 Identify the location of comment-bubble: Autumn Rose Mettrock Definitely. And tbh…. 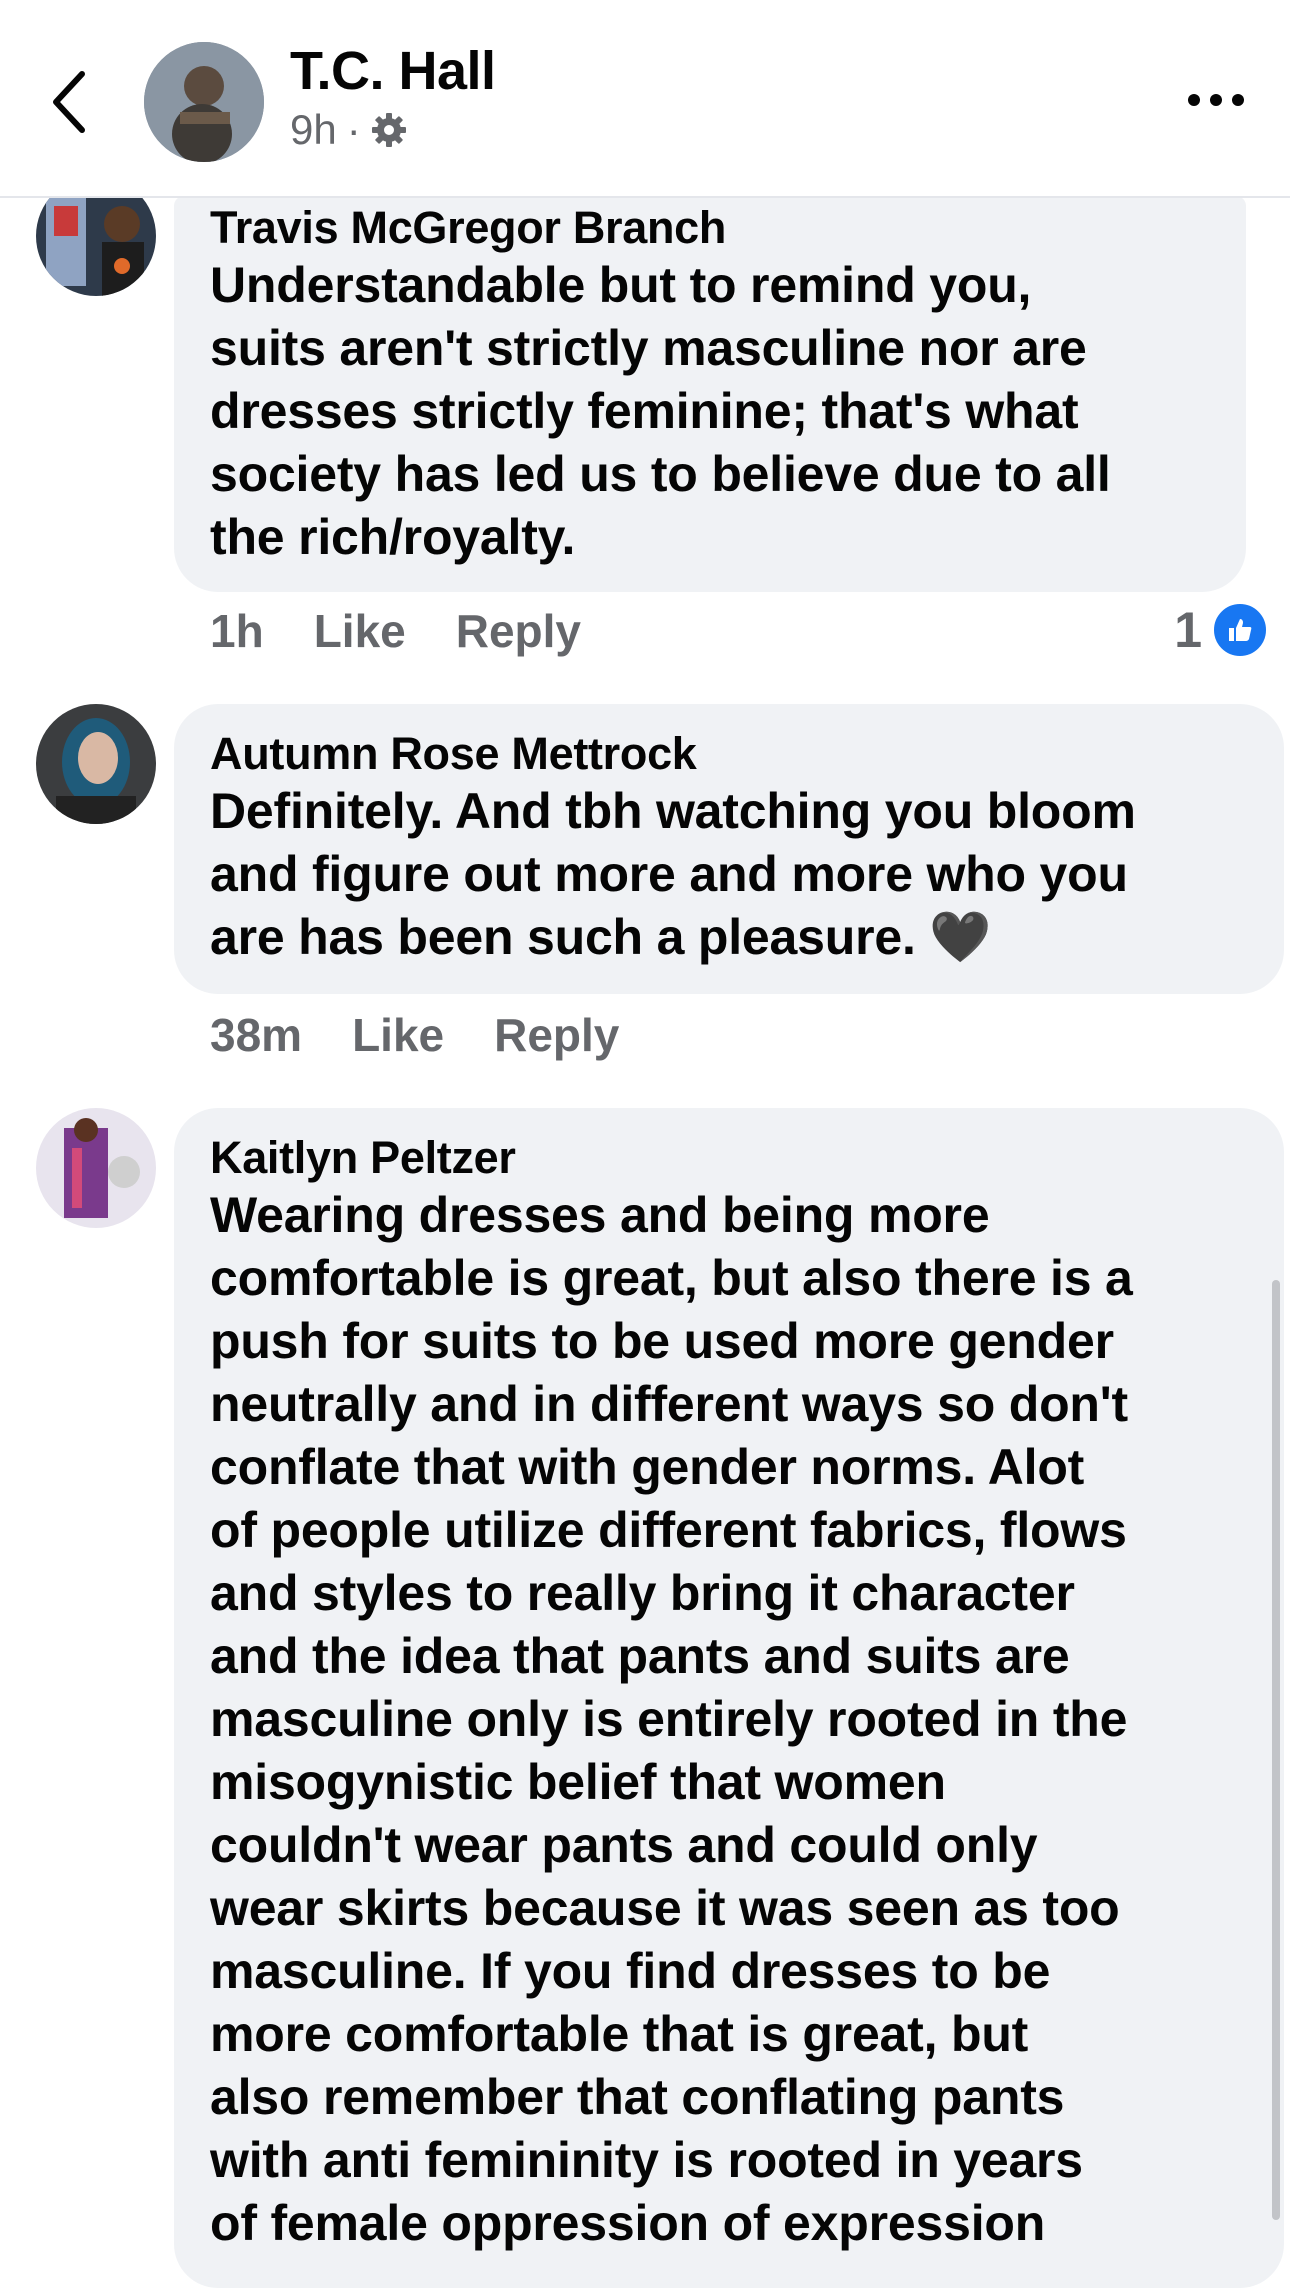
(729, 849).